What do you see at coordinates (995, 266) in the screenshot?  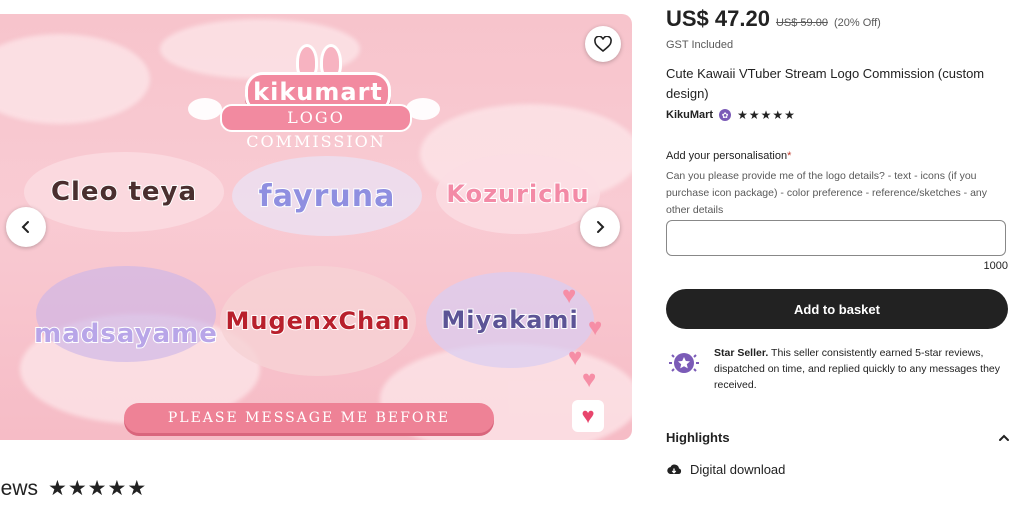 I see `character-count: 1000` at bounding box center [995, 266].